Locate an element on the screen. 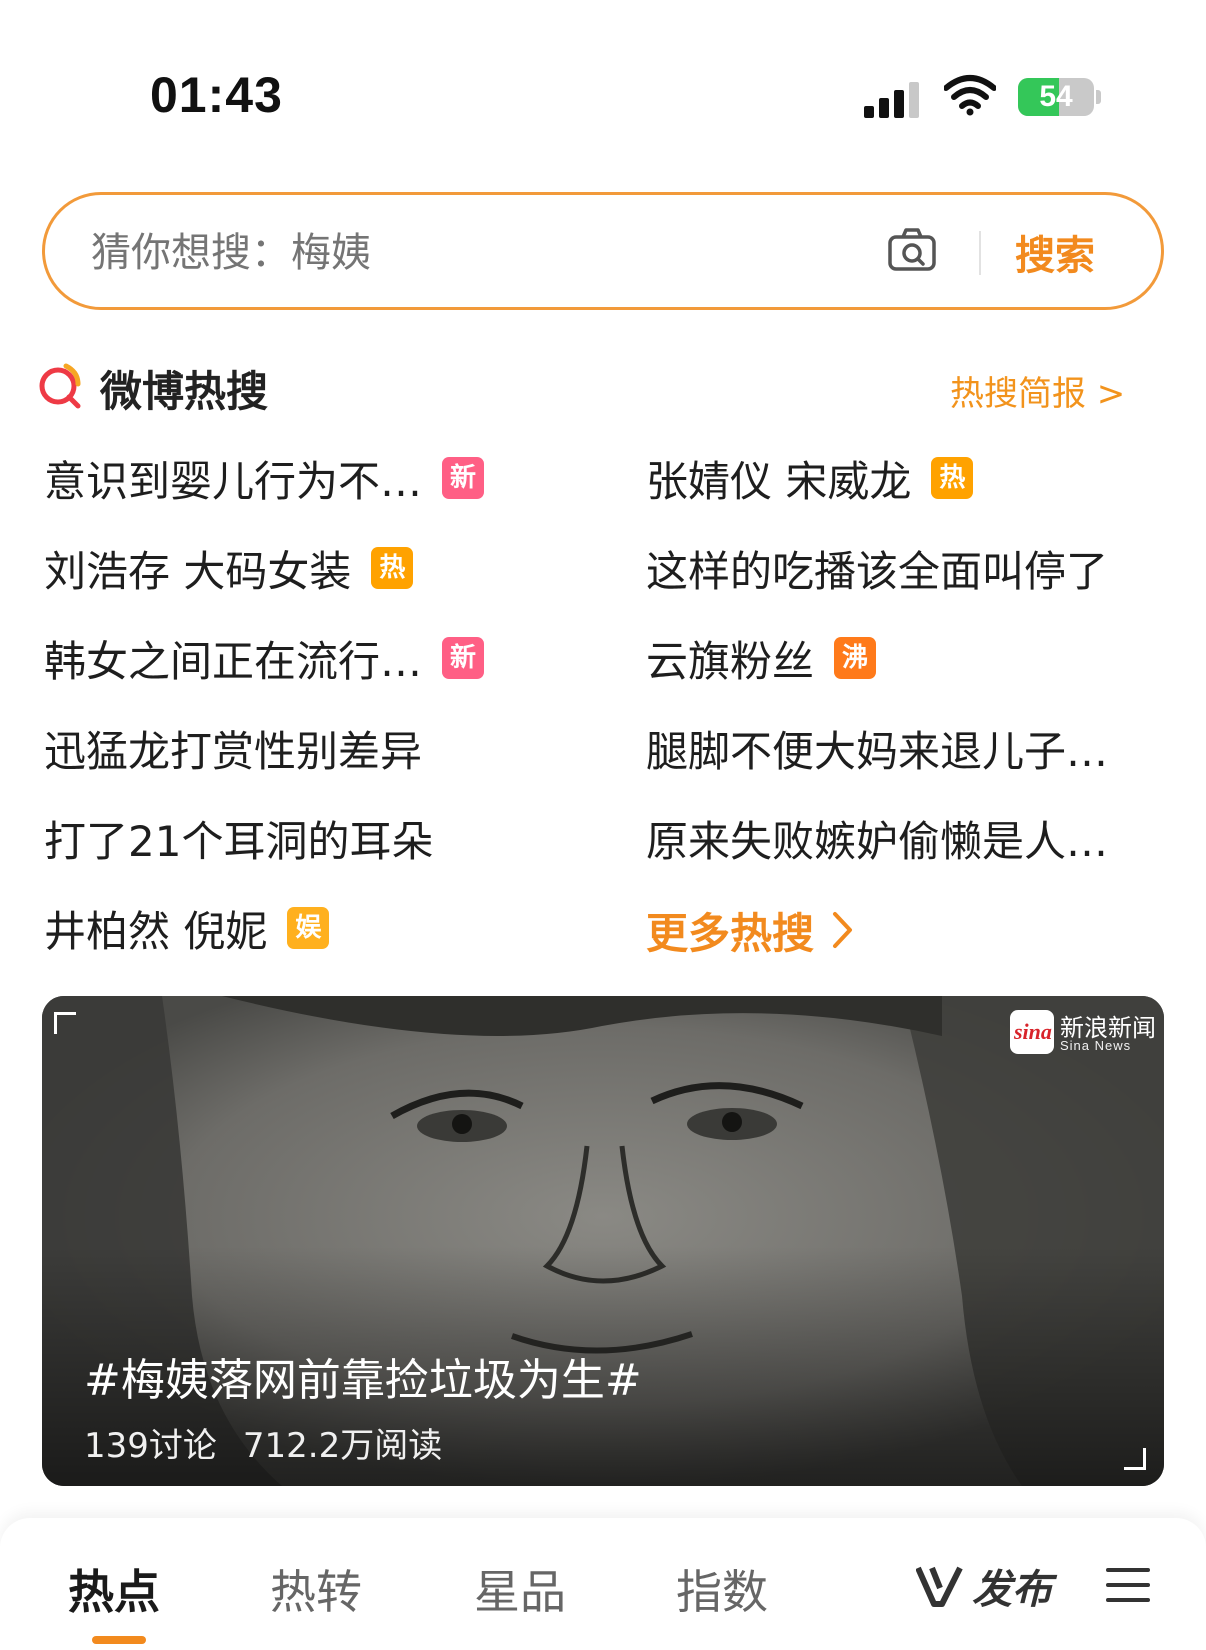  hot-search-item: 打了21个耳洞的耳朵 is located at coordinates (238, 838).